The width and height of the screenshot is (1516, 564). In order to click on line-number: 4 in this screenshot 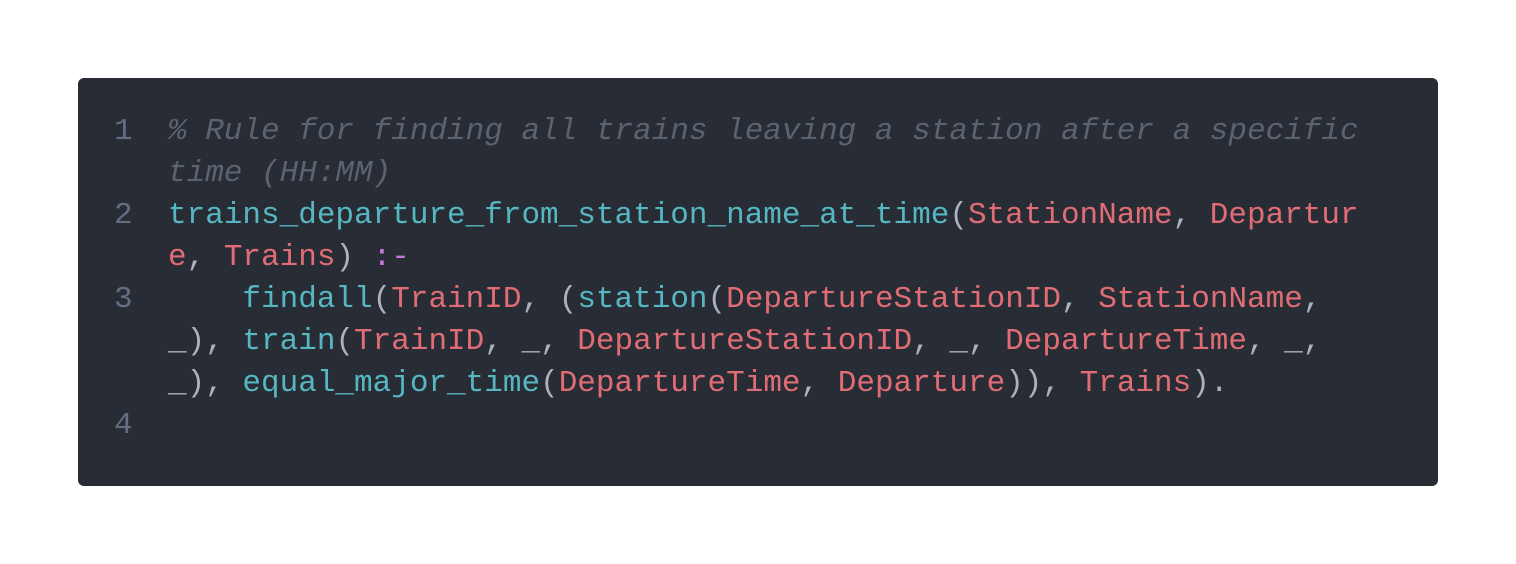, I will do `click(123, 425)`.